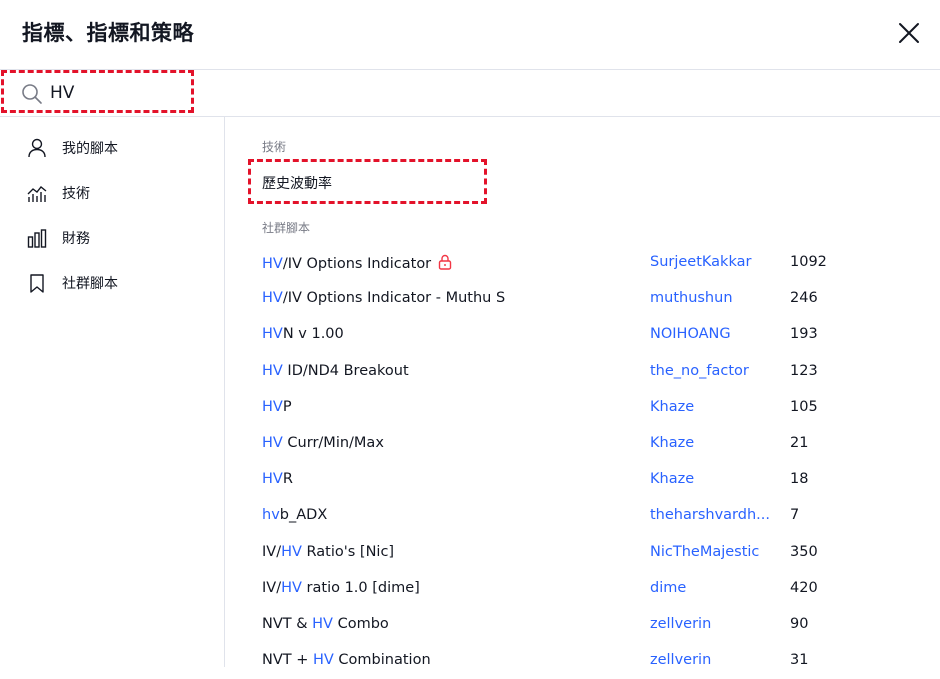 Image resolution: width=940 pixels, height=679 pixels. What do you see at coordinates (668, 588) in the screenshot?
I see `script-author-link: dime` at bounding box center [668, 588].